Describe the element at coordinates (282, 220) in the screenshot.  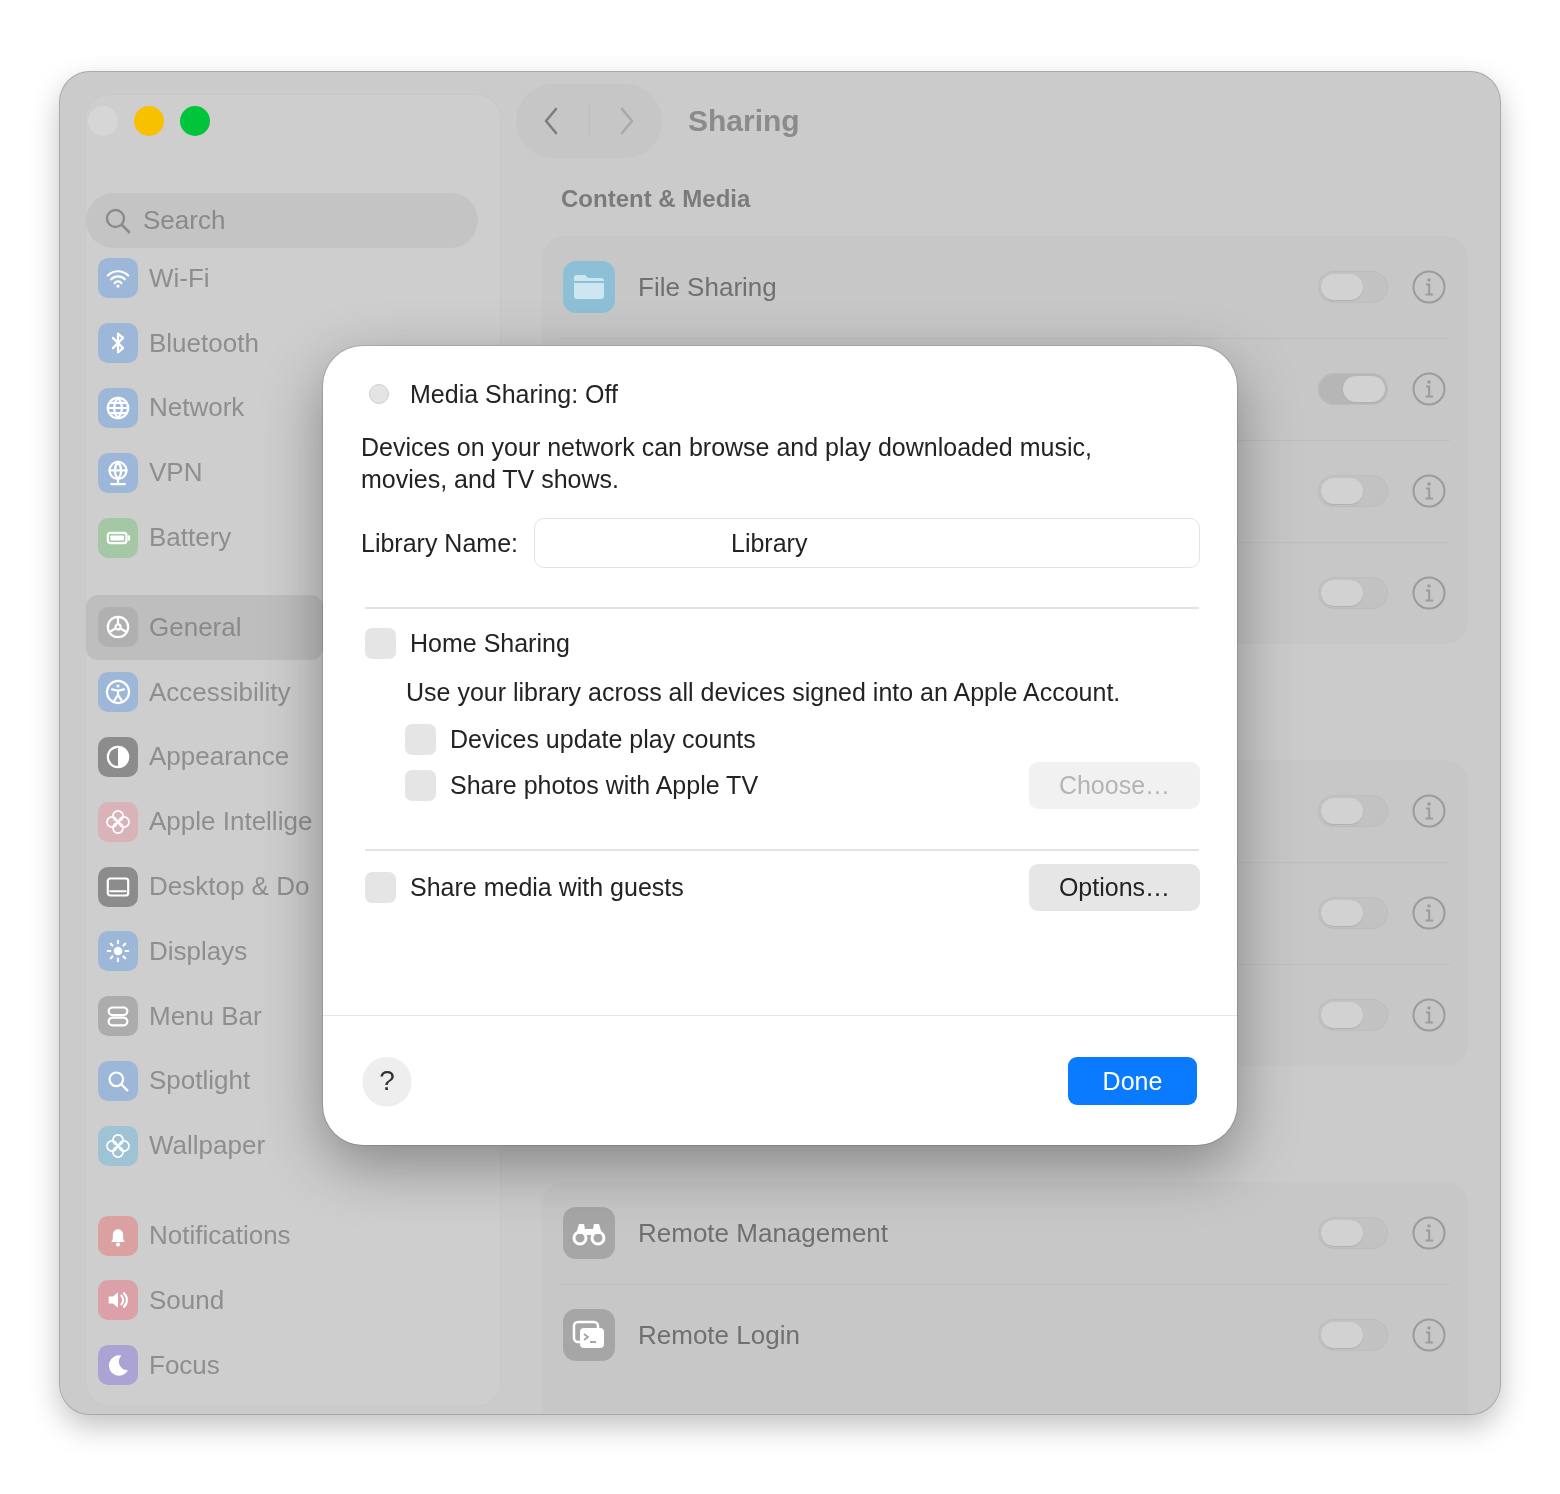
I see `search-field: Search` at that location.